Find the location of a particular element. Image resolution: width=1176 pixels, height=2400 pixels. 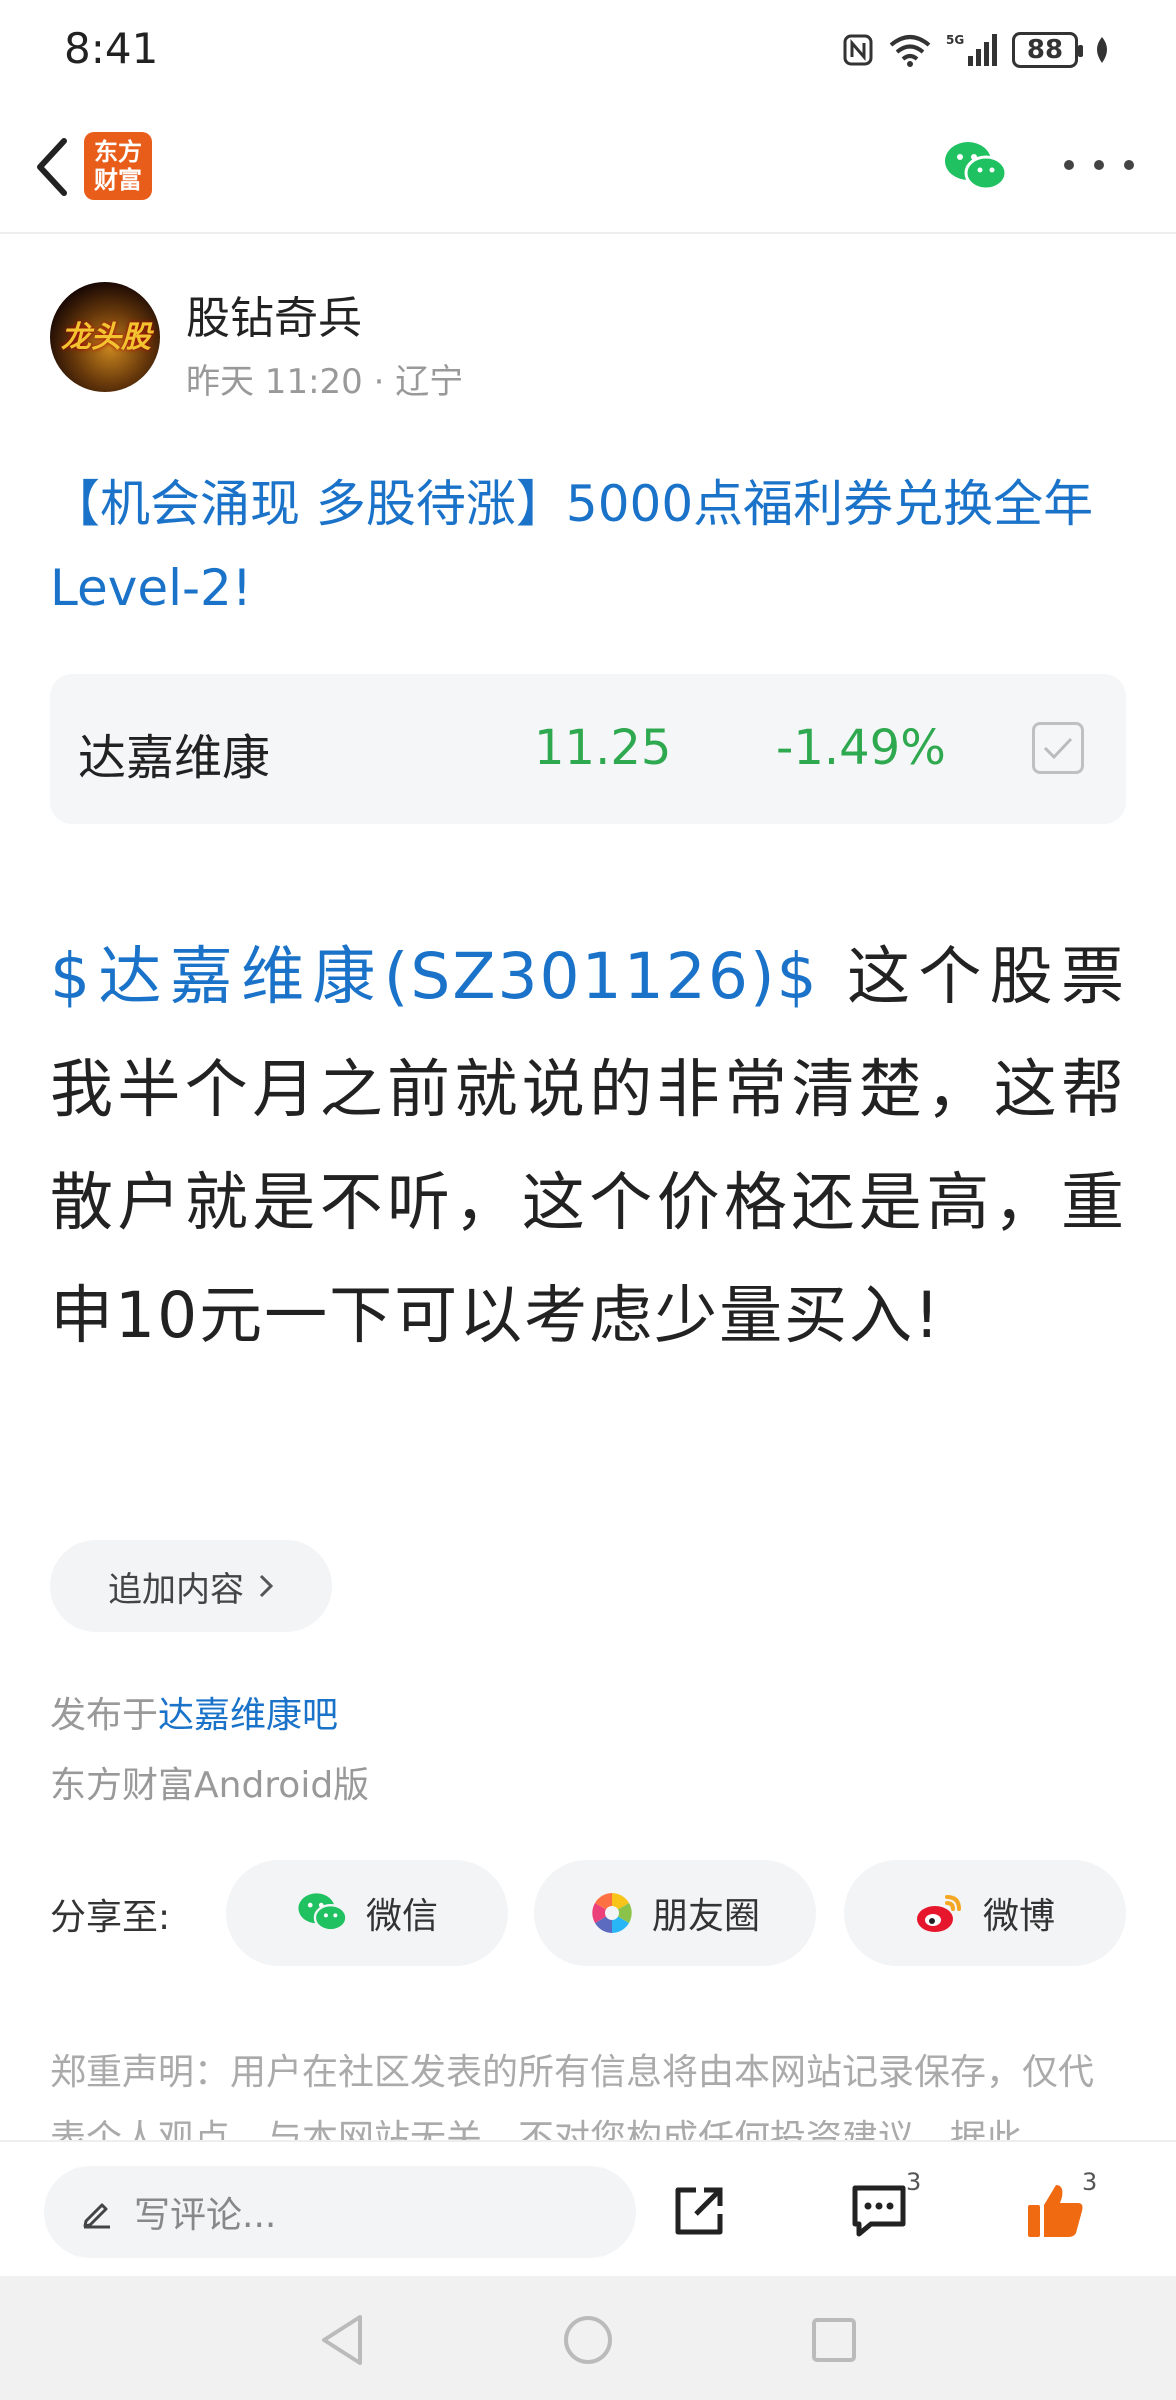

share-external-icon is located at coordinates (699, 2211).